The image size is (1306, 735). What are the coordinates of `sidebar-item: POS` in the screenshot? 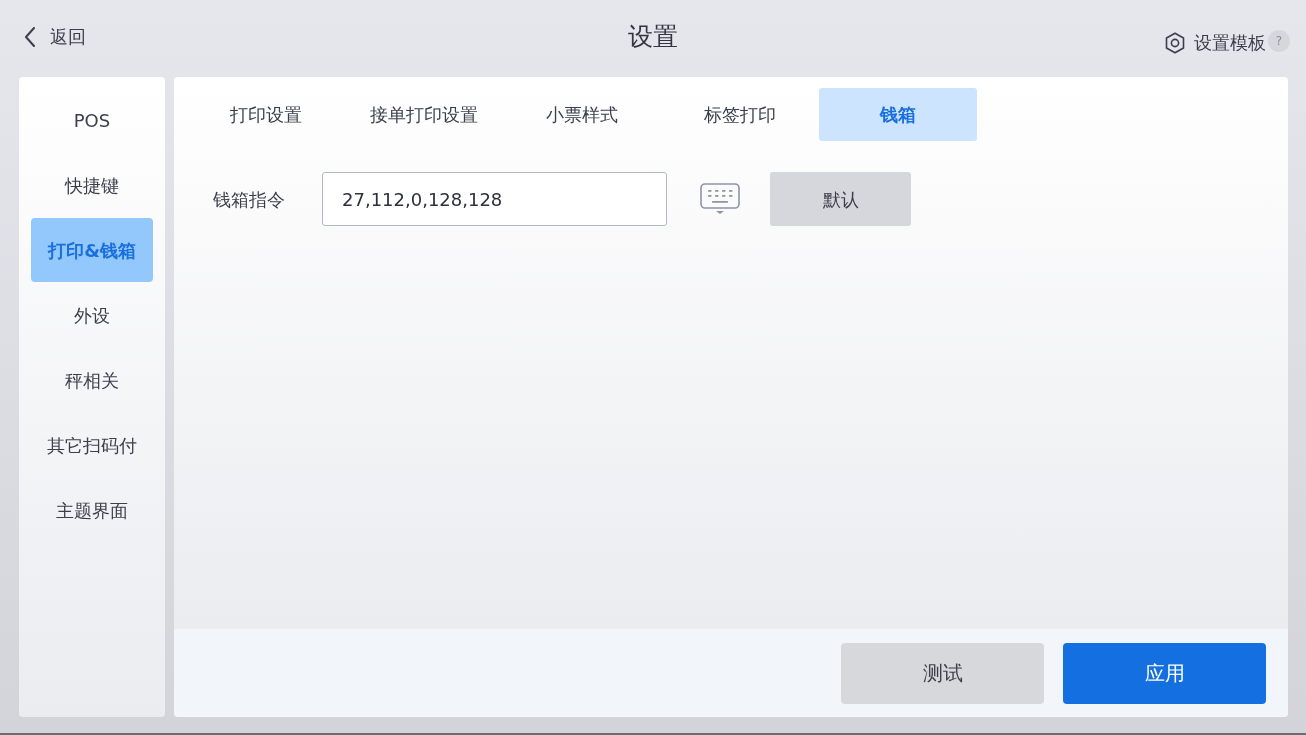 It's located at (92, 120).